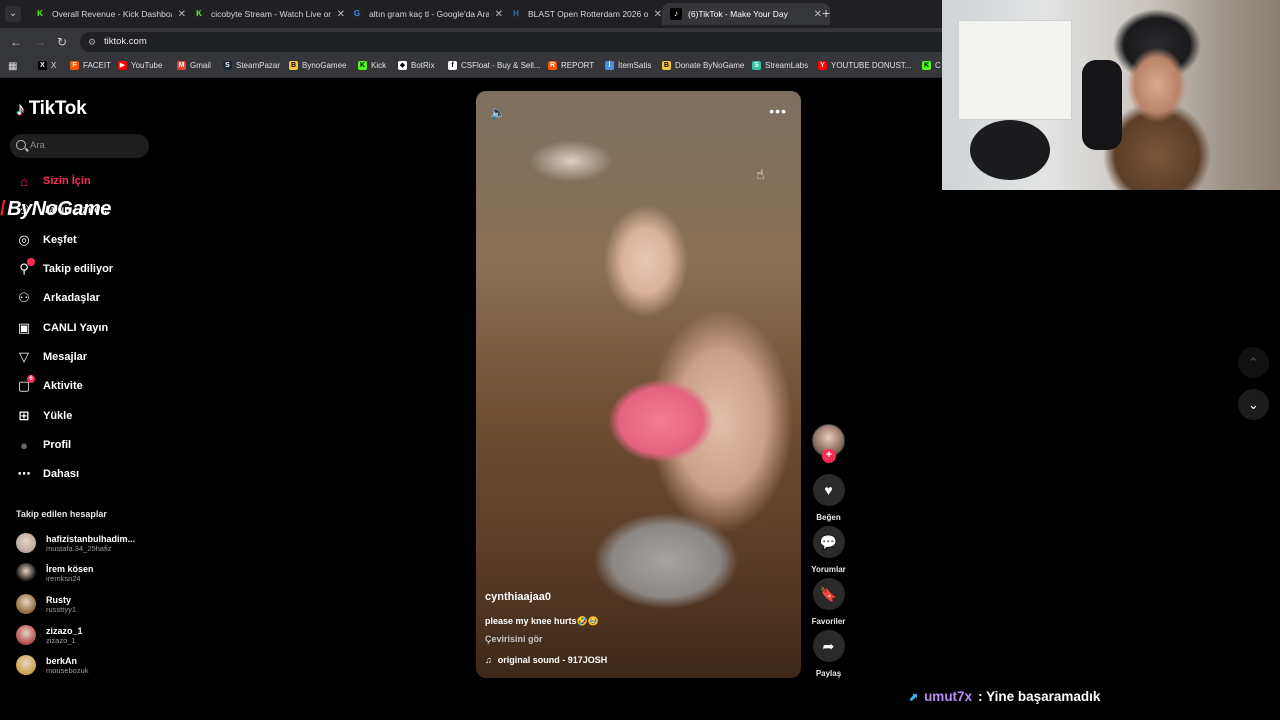 This screenshot has width=1280, height=720. Describe the element at coordinates (54, 65) in the screenshot. I see `bookmark-label: X` at that location.